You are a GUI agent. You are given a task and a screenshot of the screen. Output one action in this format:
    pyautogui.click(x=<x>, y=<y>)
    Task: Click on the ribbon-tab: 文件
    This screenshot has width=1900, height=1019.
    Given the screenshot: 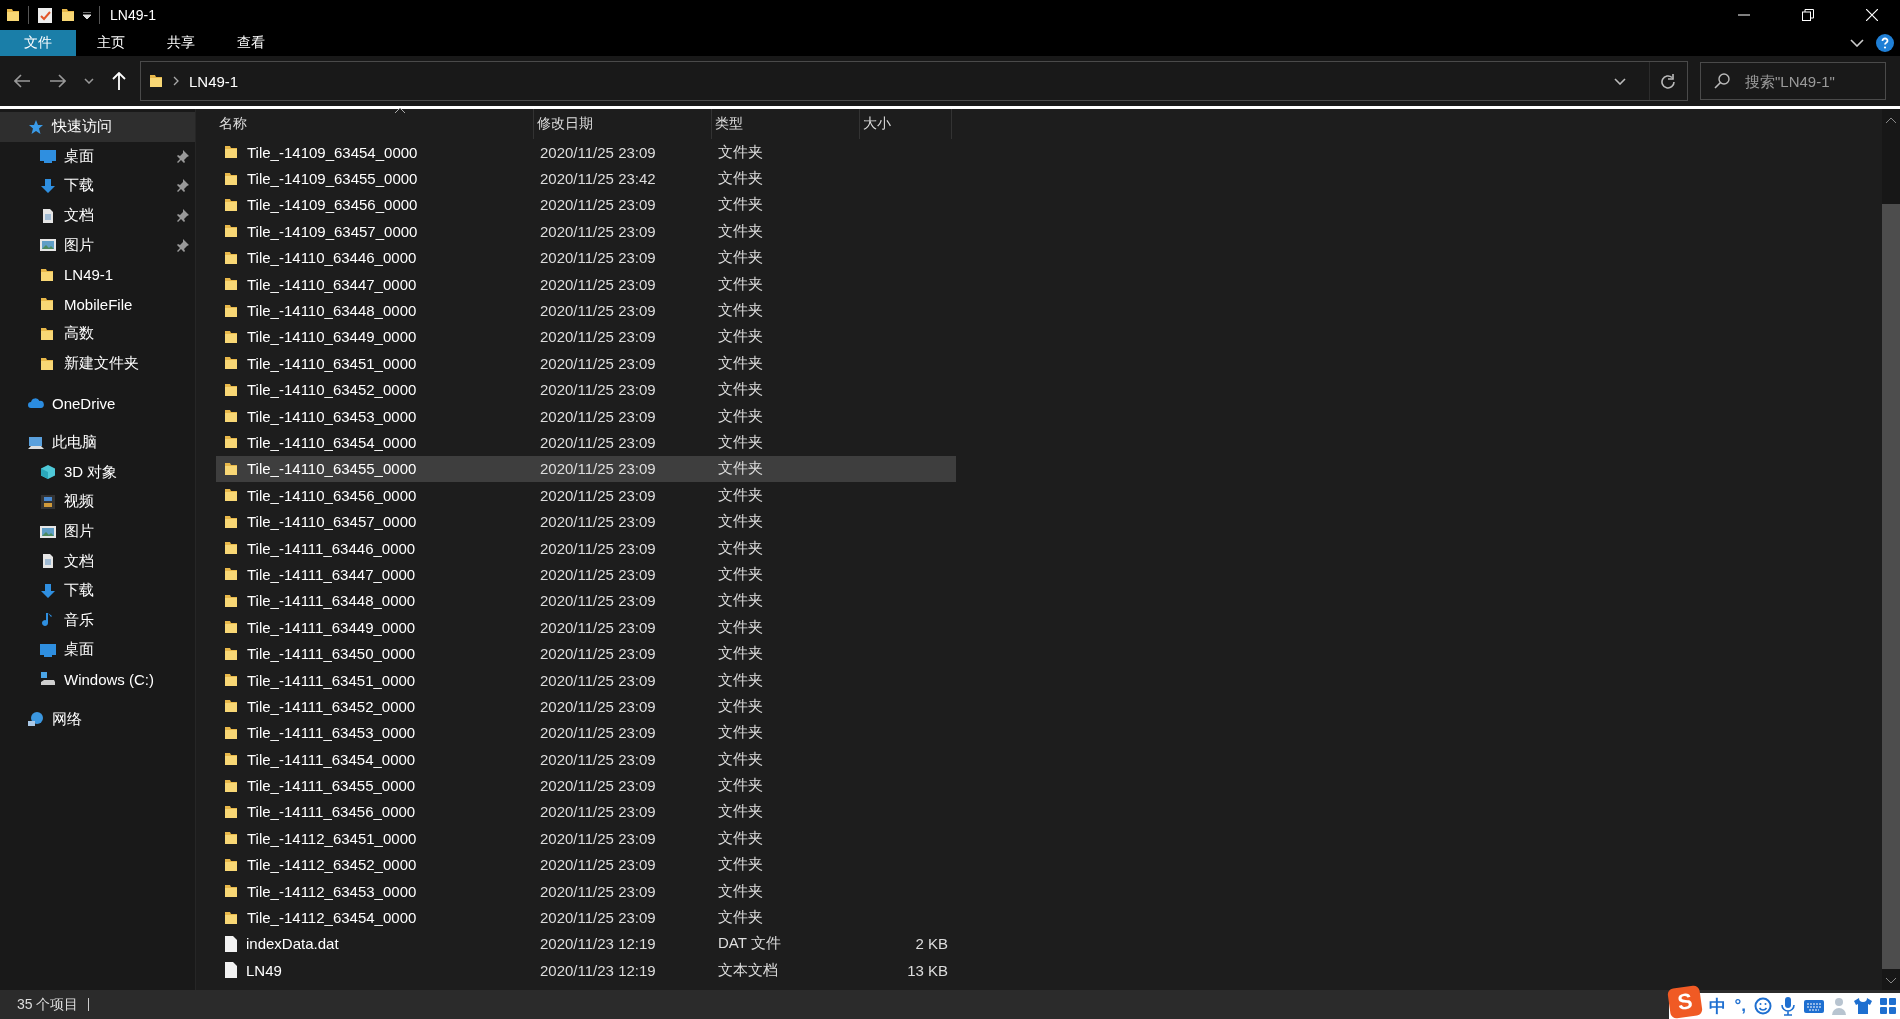 What is the action you would take?
    pyautogui.click(x=38, y=43)
    